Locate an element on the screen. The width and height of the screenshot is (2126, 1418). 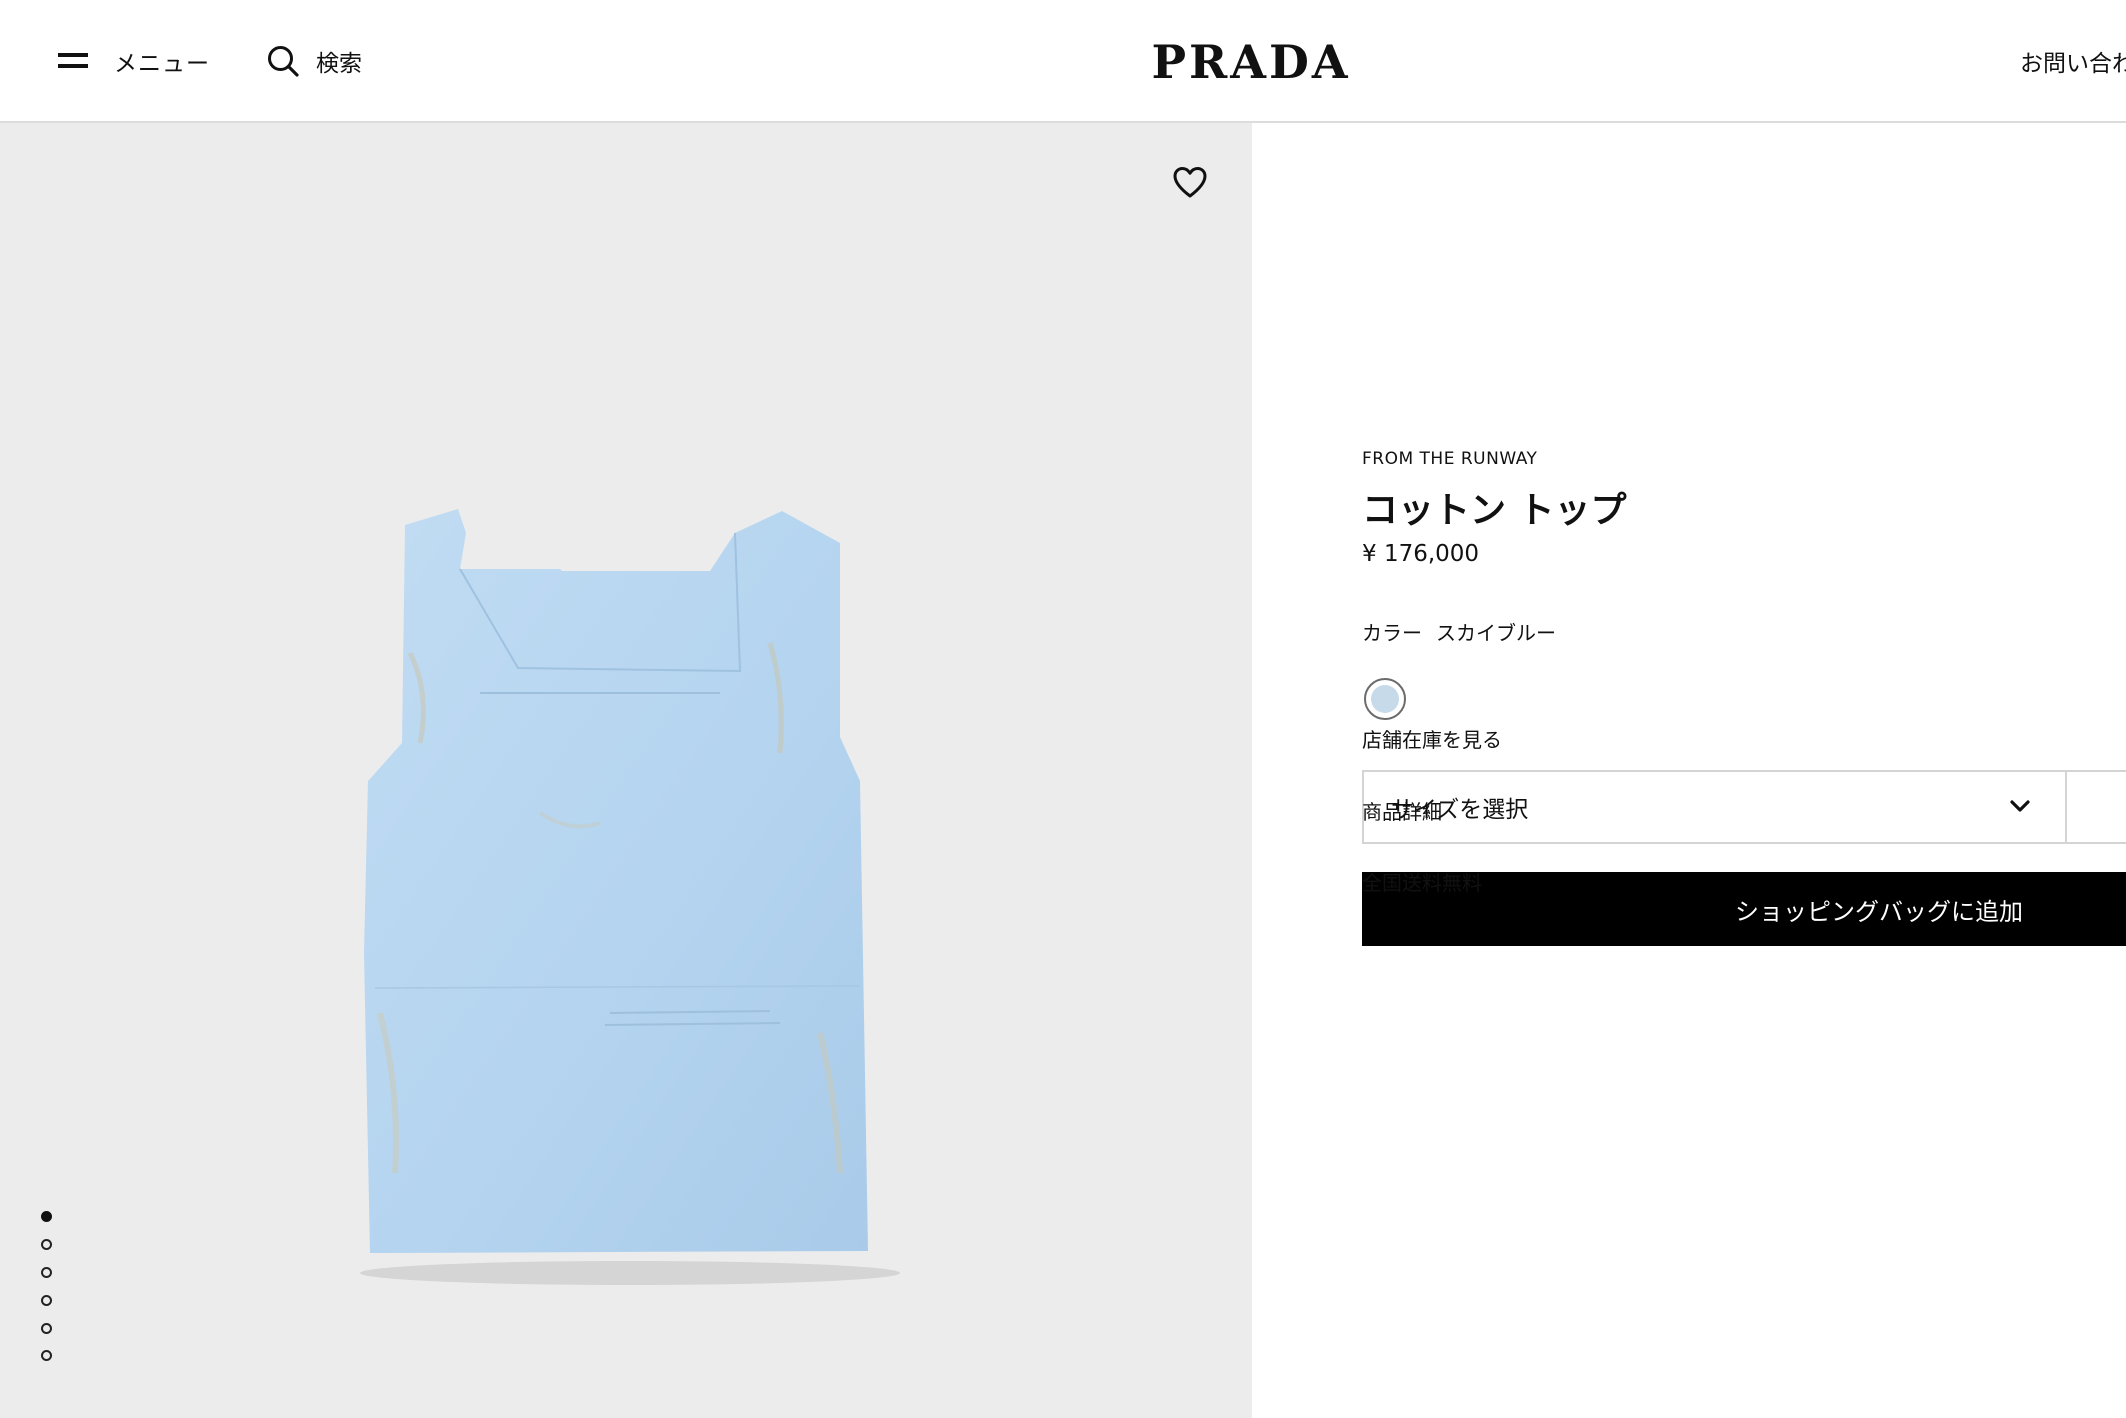
product-price: ¥ 176,000 is located at coordinates (1421, 554).